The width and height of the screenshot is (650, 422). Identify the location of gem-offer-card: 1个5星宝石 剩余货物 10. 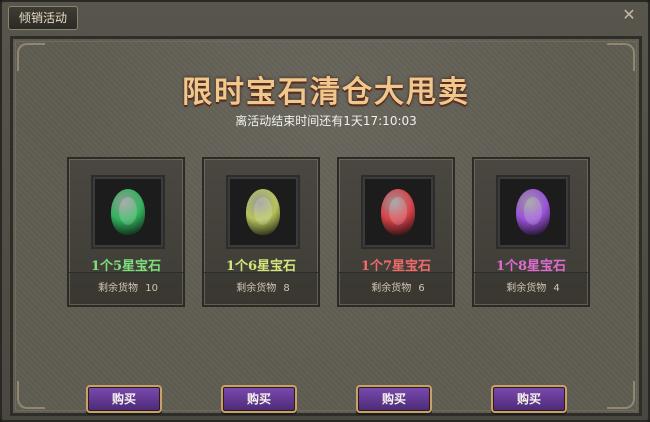
(126, 232).